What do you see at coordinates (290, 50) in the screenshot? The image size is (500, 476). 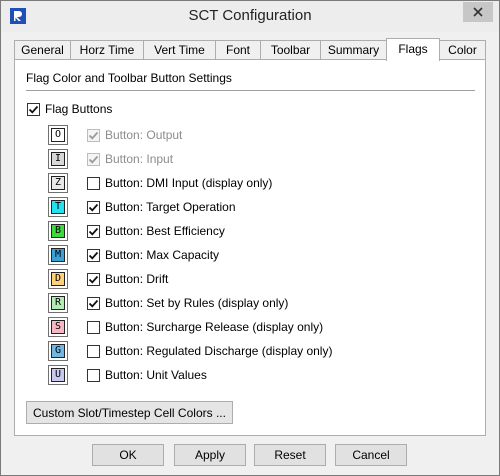 I see `tab-toolbar: Toolbar` at bounding box center [290, 50].